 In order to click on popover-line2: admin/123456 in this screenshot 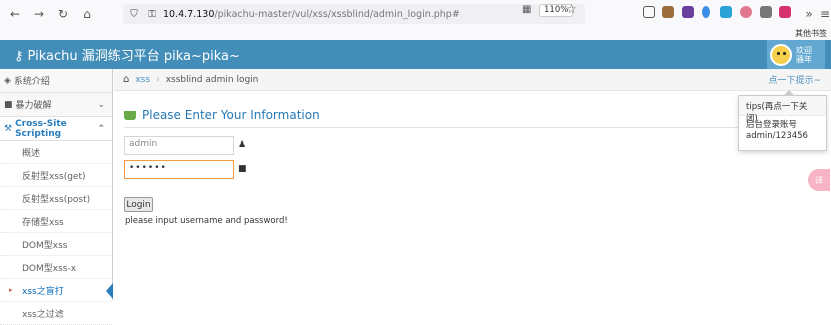, I will do `click(777, 136)`.